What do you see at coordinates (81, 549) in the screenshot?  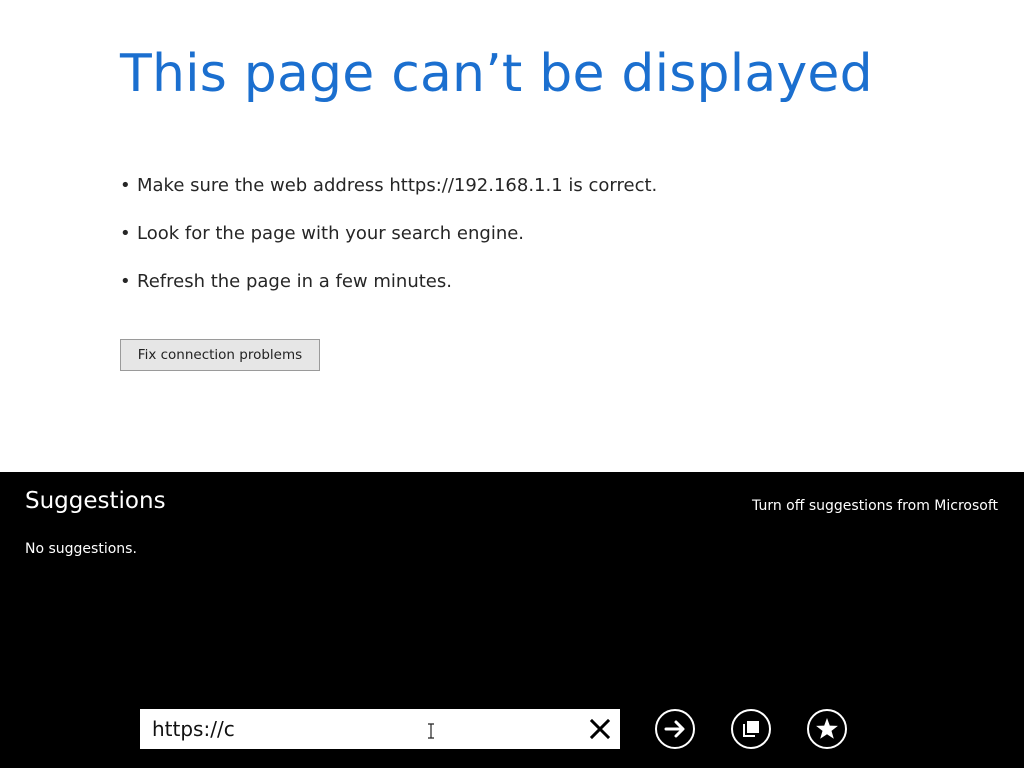 I see `no-suggestions-text: No suggestions.` at bounding box center [81, 549].